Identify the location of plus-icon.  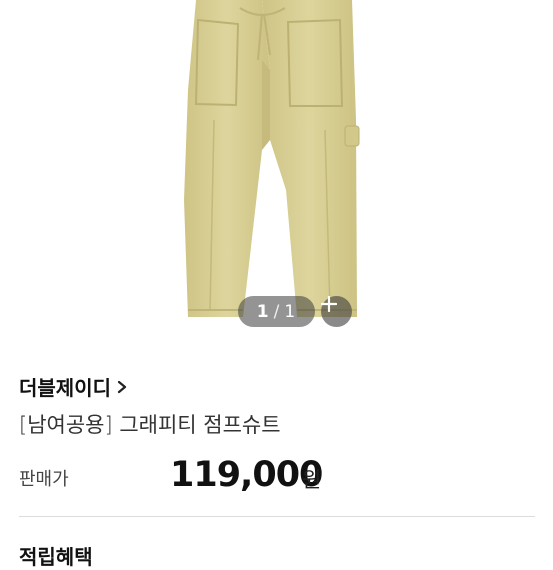
(329, 304).